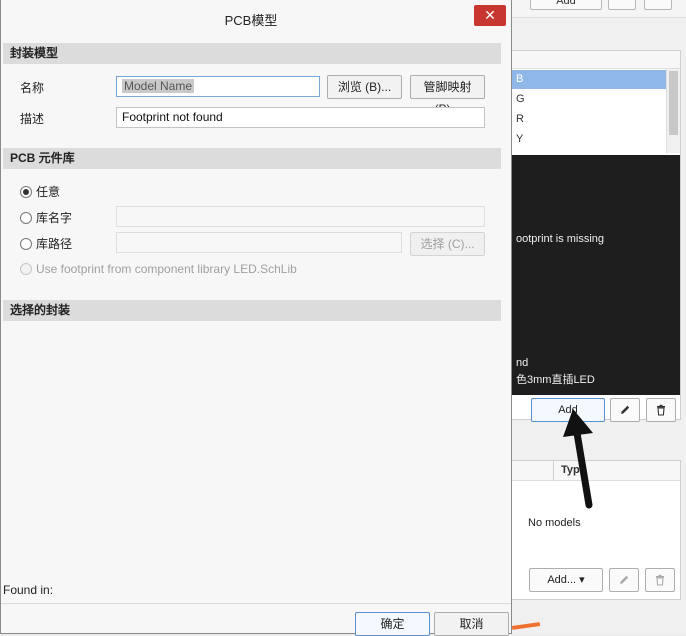 Image resolution: width=686 pixels, height=636 pixels. What do you see at coordinates (555, 380) in the screenshot?
I see `preview-text: 色3mm直插LED` at bounding box center [555, 380].